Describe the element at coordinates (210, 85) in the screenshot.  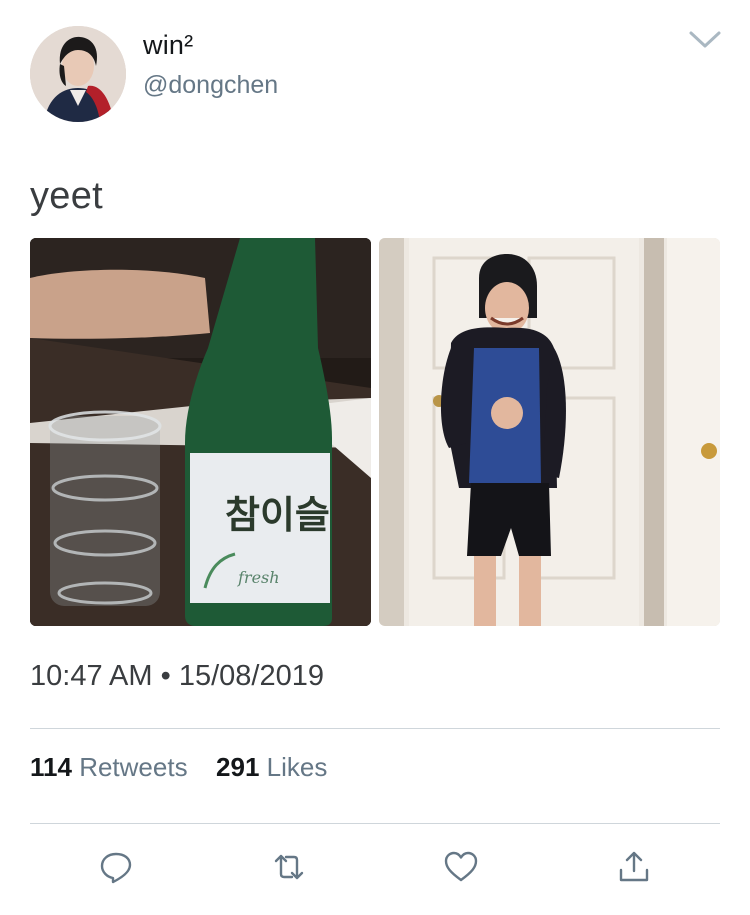
I see `user-handle: @dongchen` at that location.